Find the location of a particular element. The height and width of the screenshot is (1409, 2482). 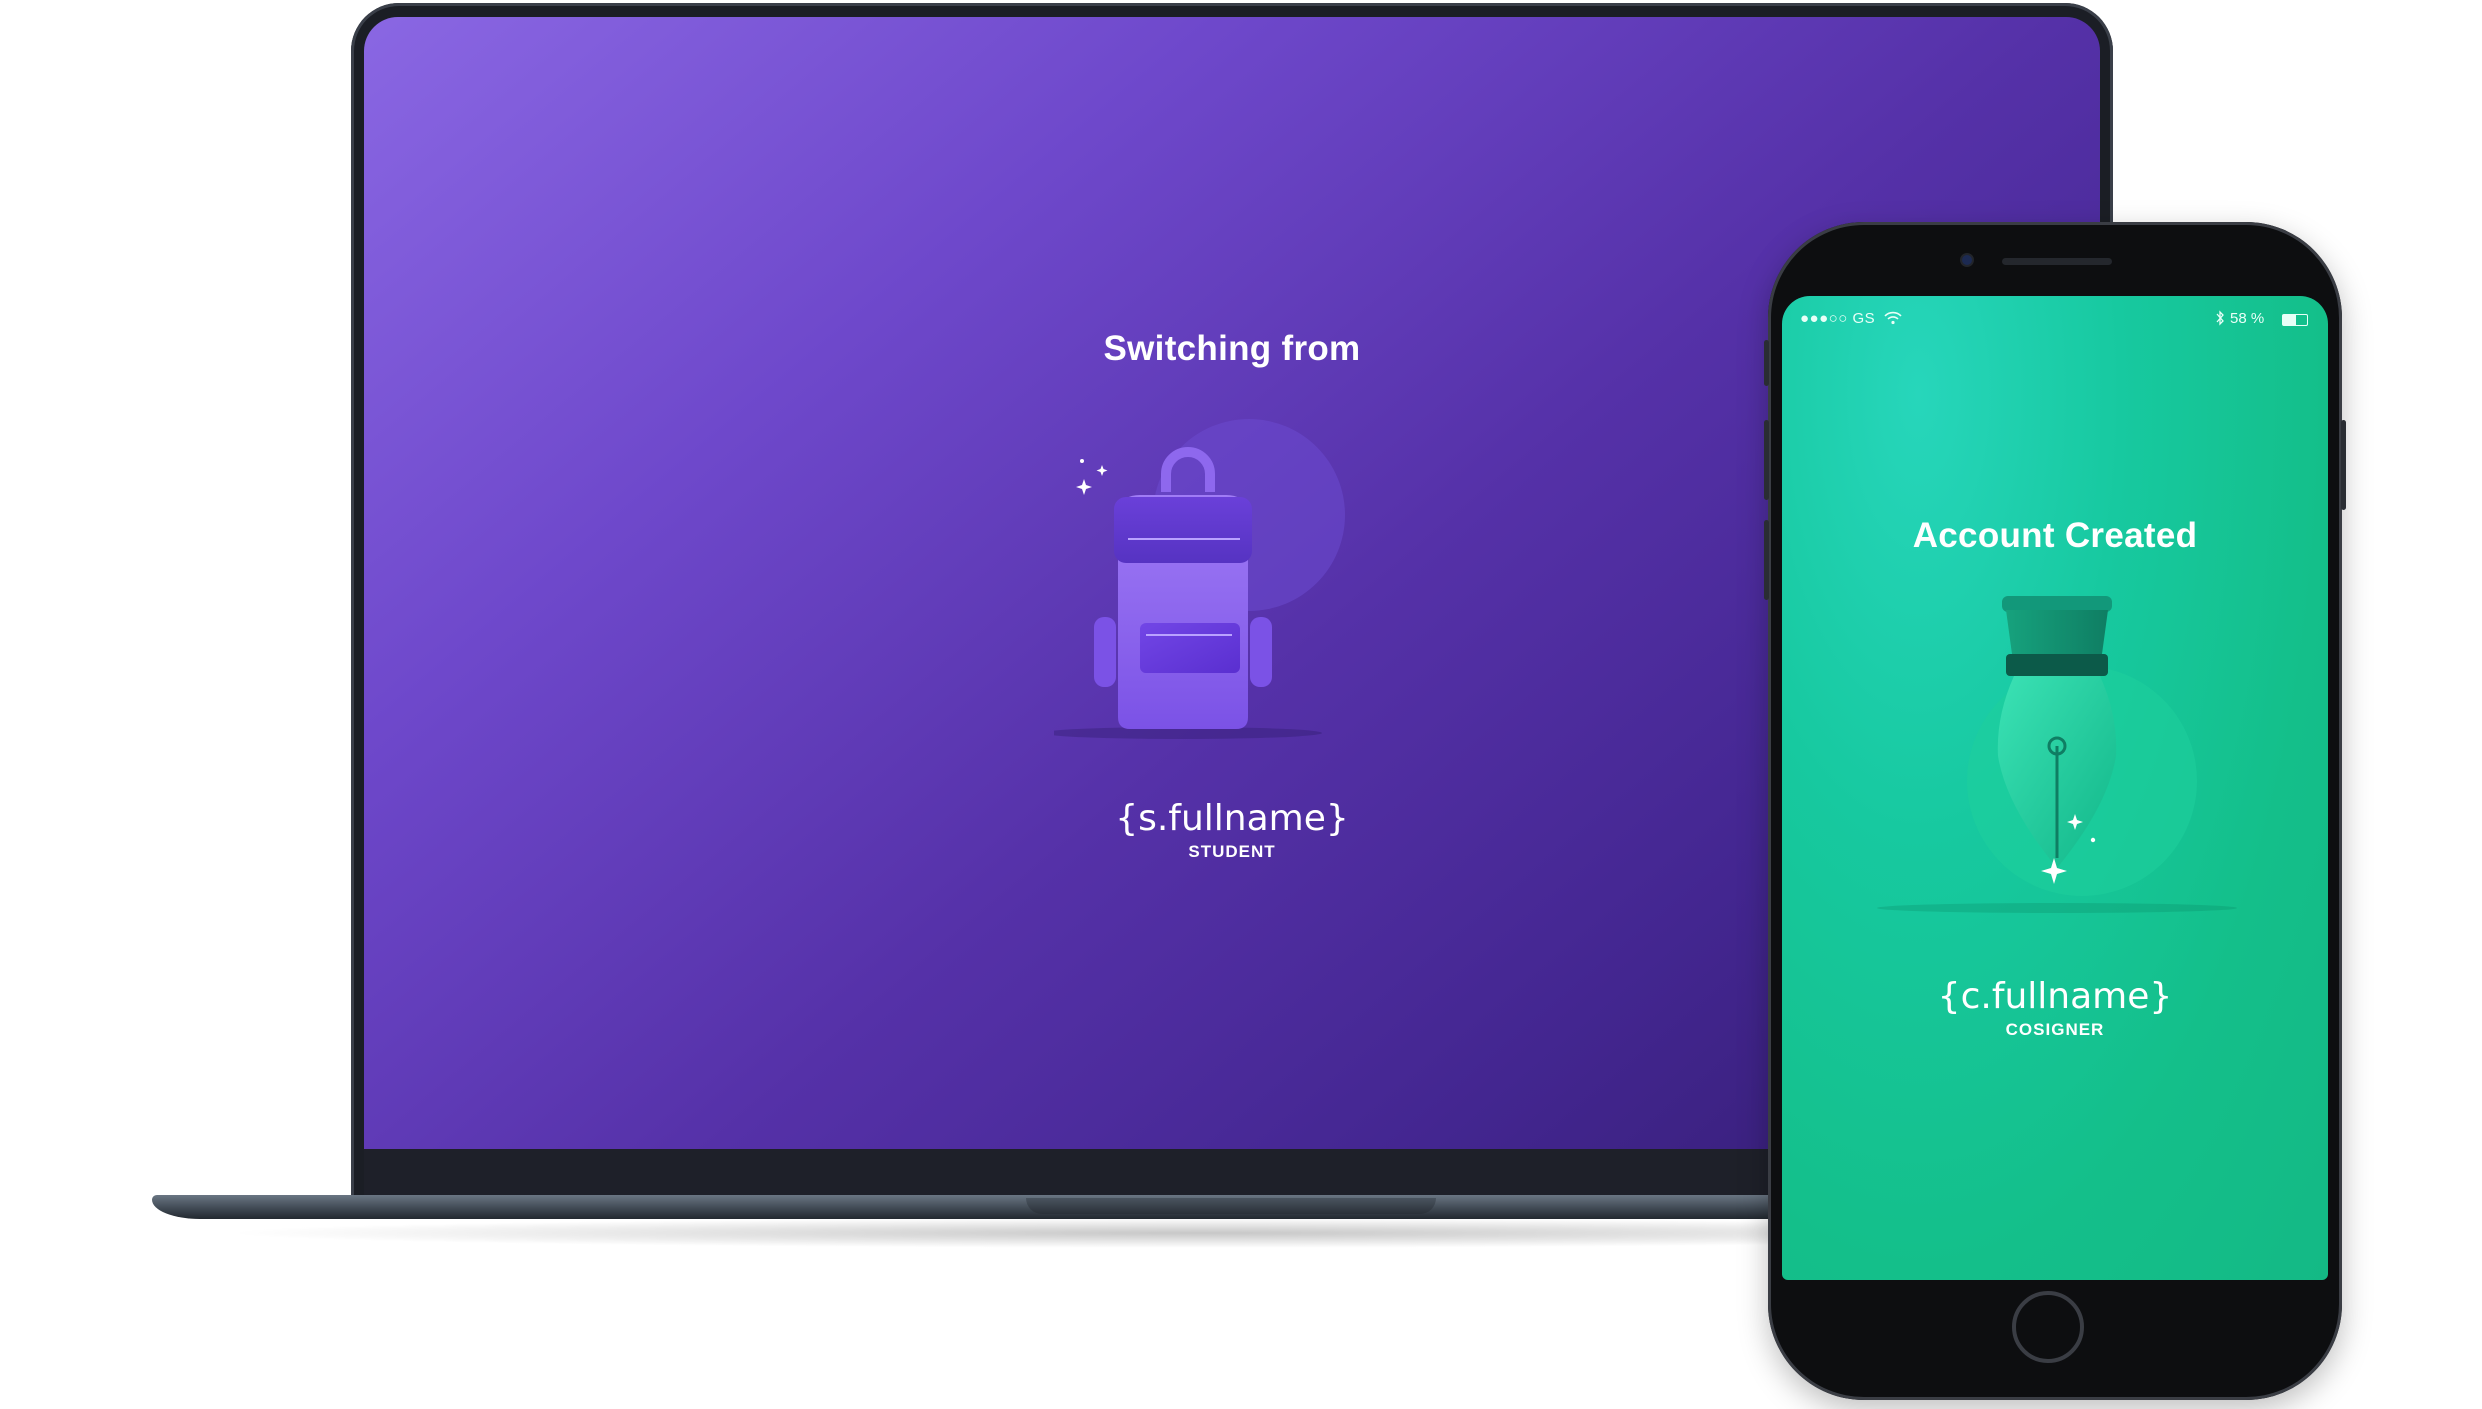

bluetooth-icon is located at coordinates (2220, 318).